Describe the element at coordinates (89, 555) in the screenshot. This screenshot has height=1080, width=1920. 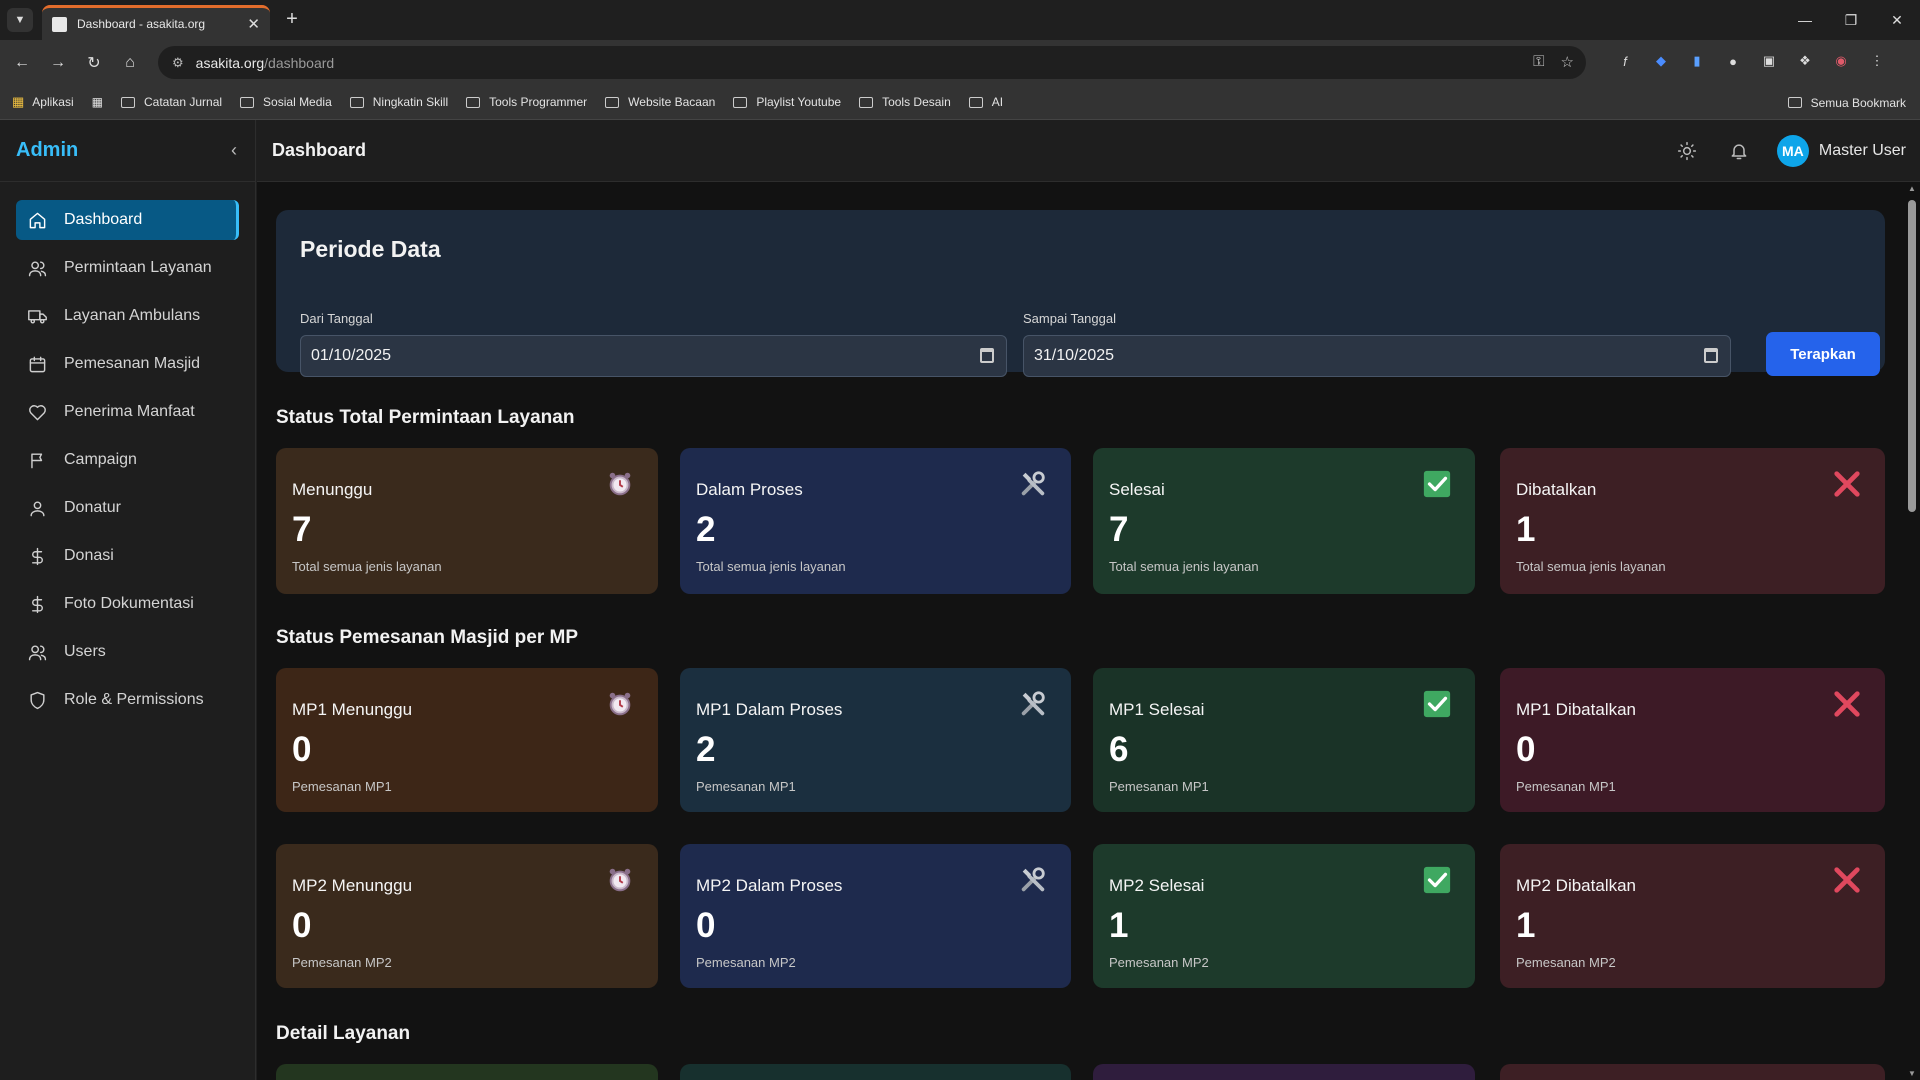
I see `sidebar-item-label: Donasi` at that location.